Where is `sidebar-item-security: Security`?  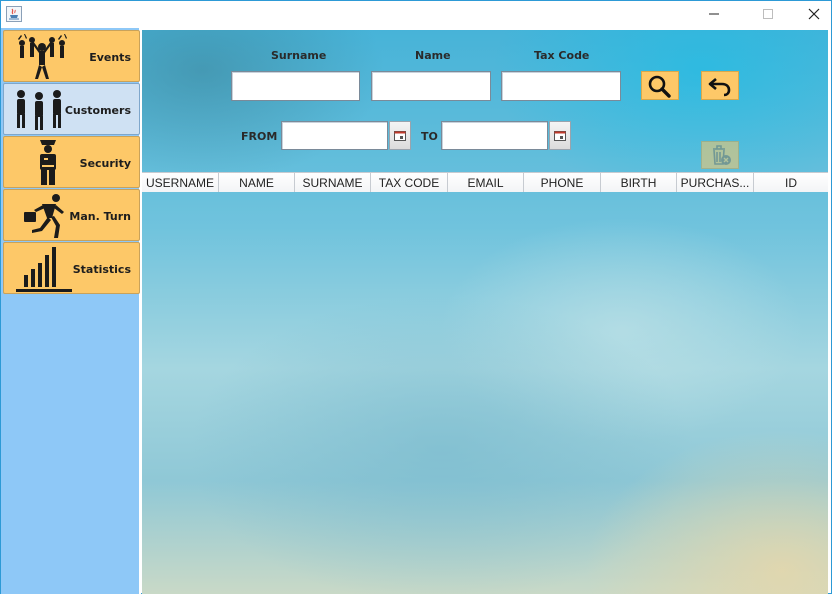 sidebar-item-security: Security is located at coordinates (71, 162).